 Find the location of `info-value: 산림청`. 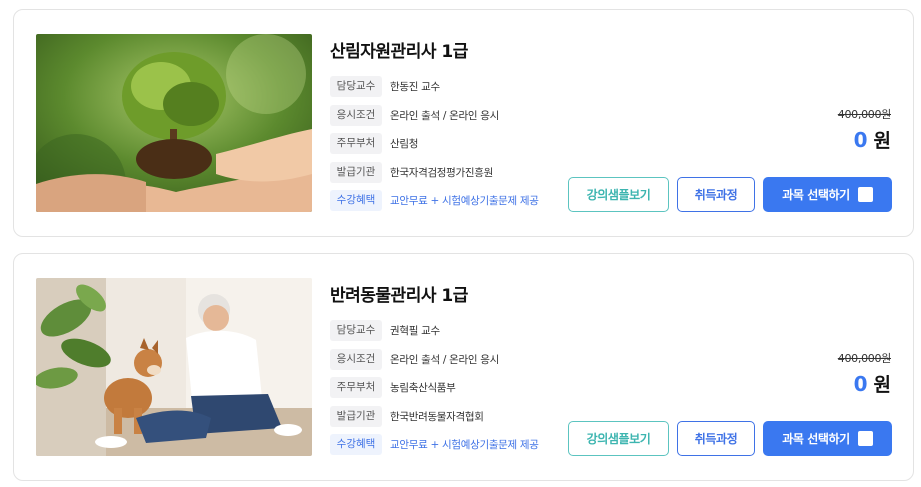

info-value: 산림청 is located at coordinates (404, 144).